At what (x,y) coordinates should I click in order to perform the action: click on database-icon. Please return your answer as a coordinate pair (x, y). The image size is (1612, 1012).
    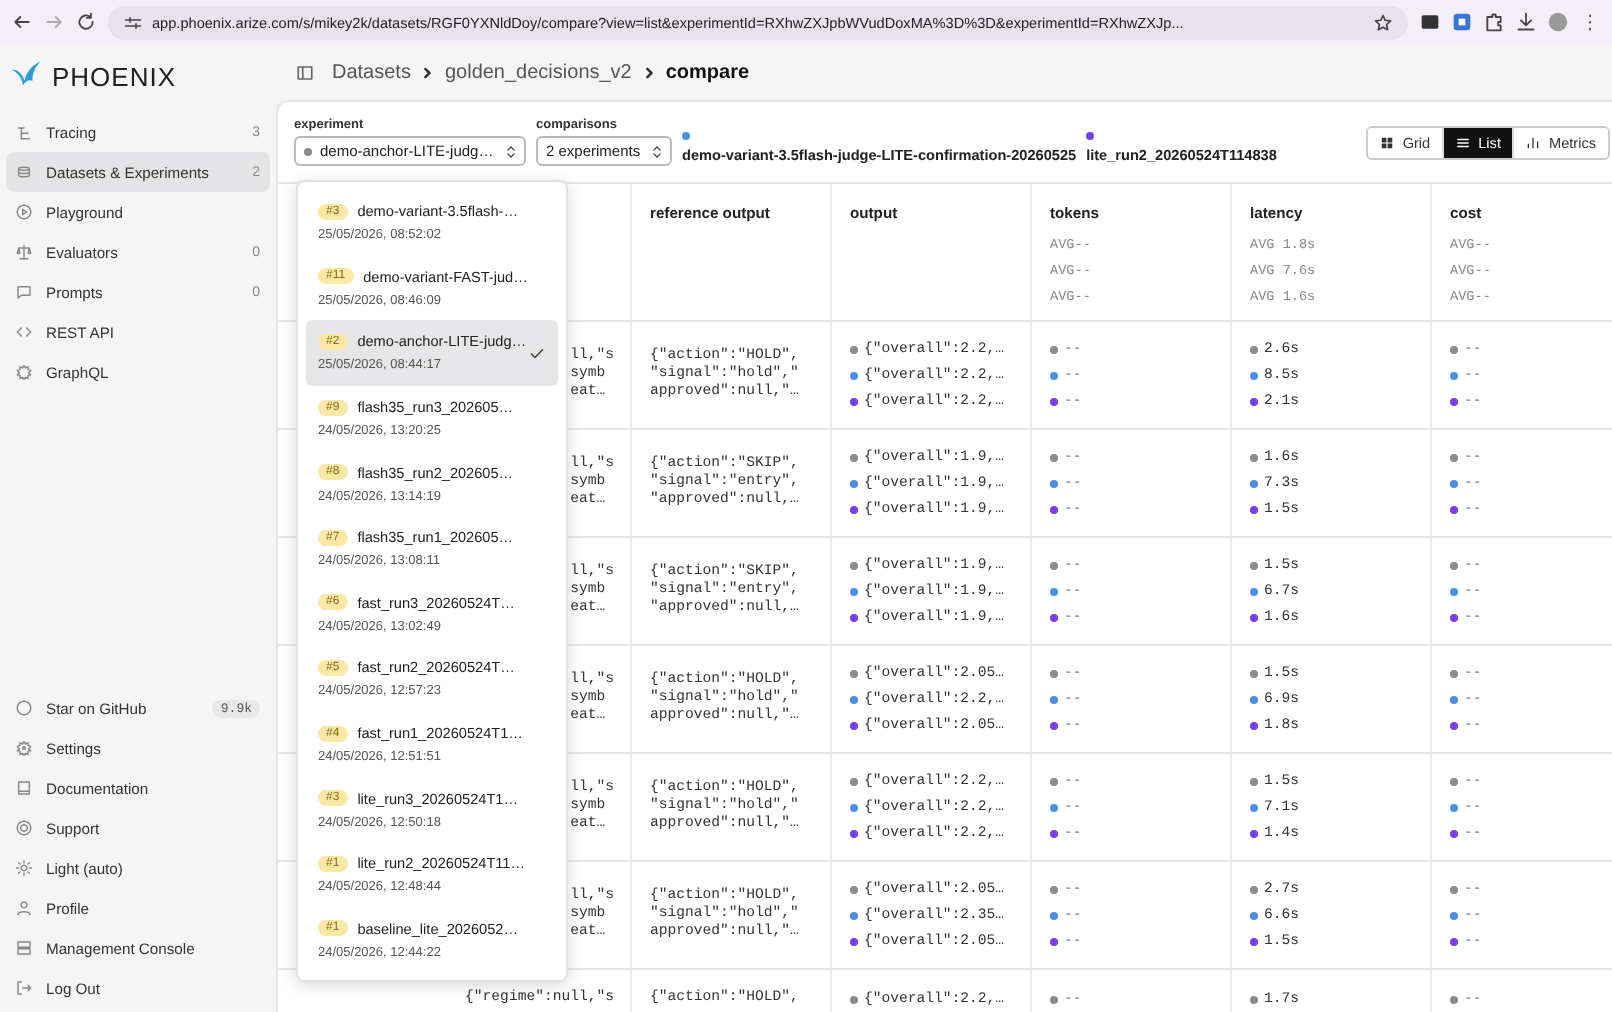
    Looking at the image, I should click on (24, 172).